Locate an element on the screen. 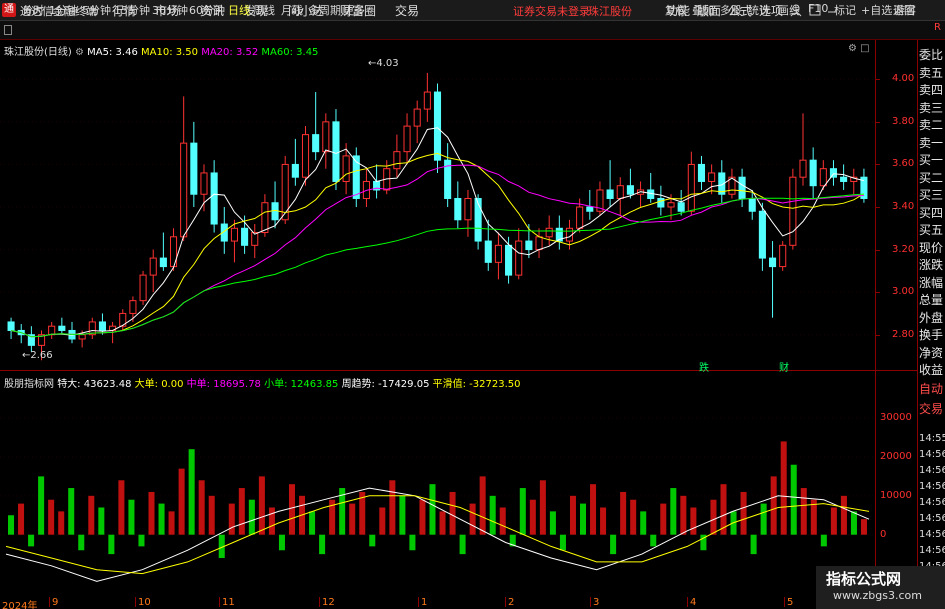  date-label: 5 is located at coordinates (790, 602).